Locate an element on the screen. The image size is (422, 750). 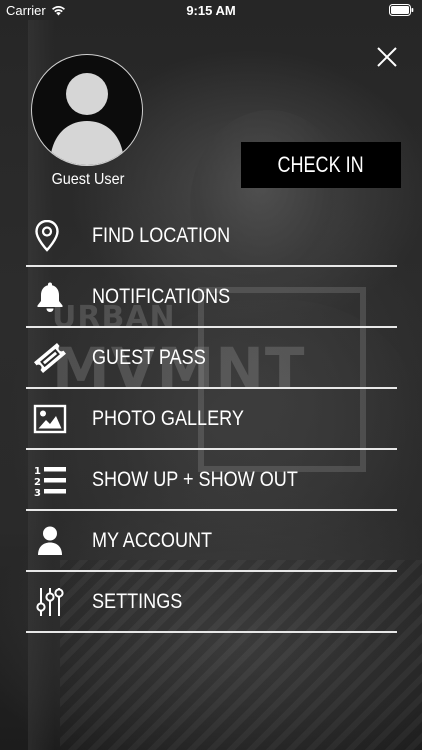
menu-item-find-location: FIND LOCATION is located at coordinates (211, 236).